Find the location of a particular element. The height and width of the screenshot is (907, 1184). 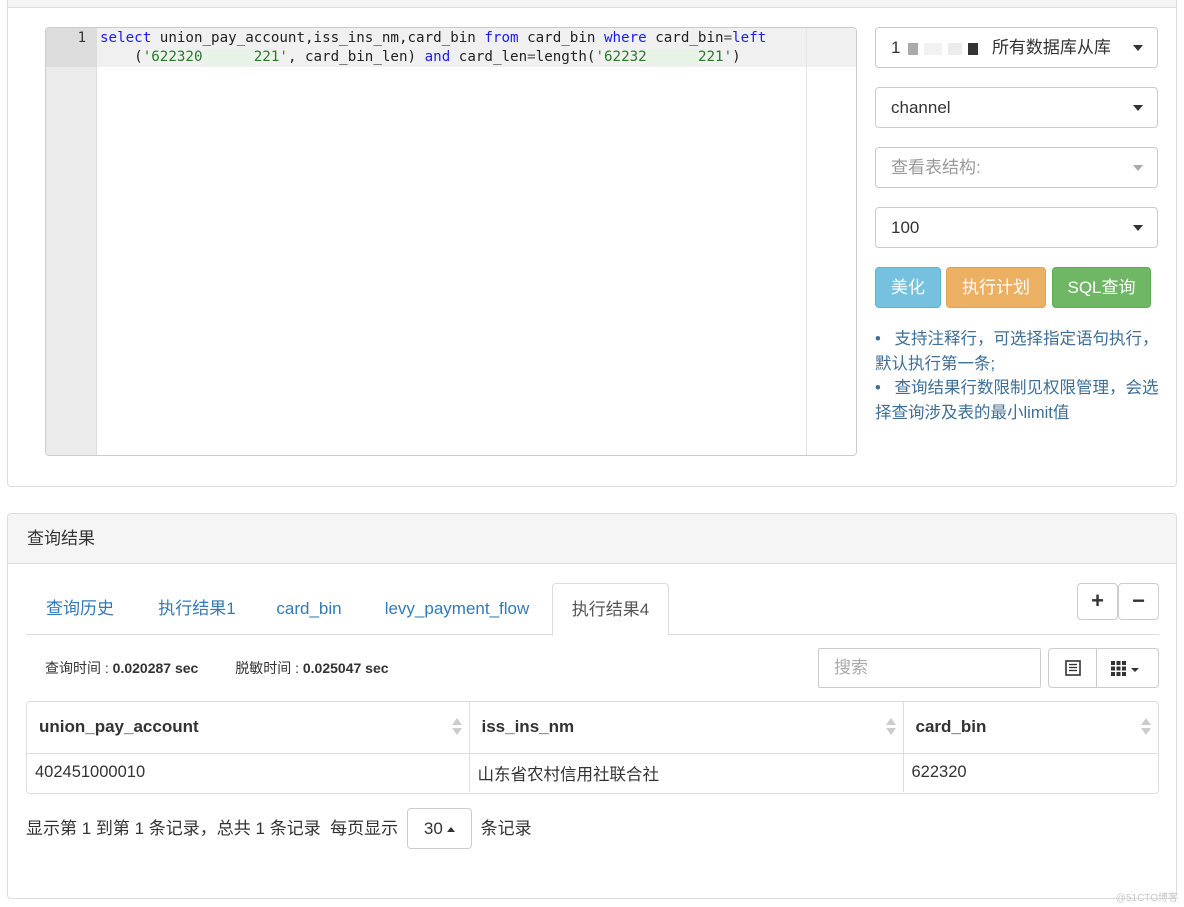

note-item: • 查询结果行数限制见权限管理，会选择查询涉及表的最小limit值 is located at coordinates (1017, 400).